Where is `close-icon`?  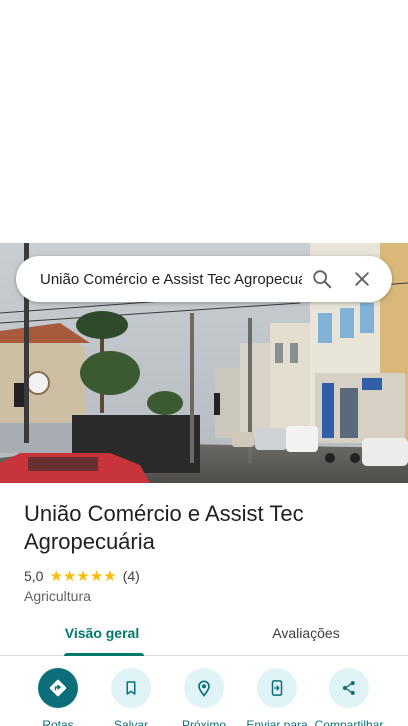 close-icon is located at coordinates (362, 279).